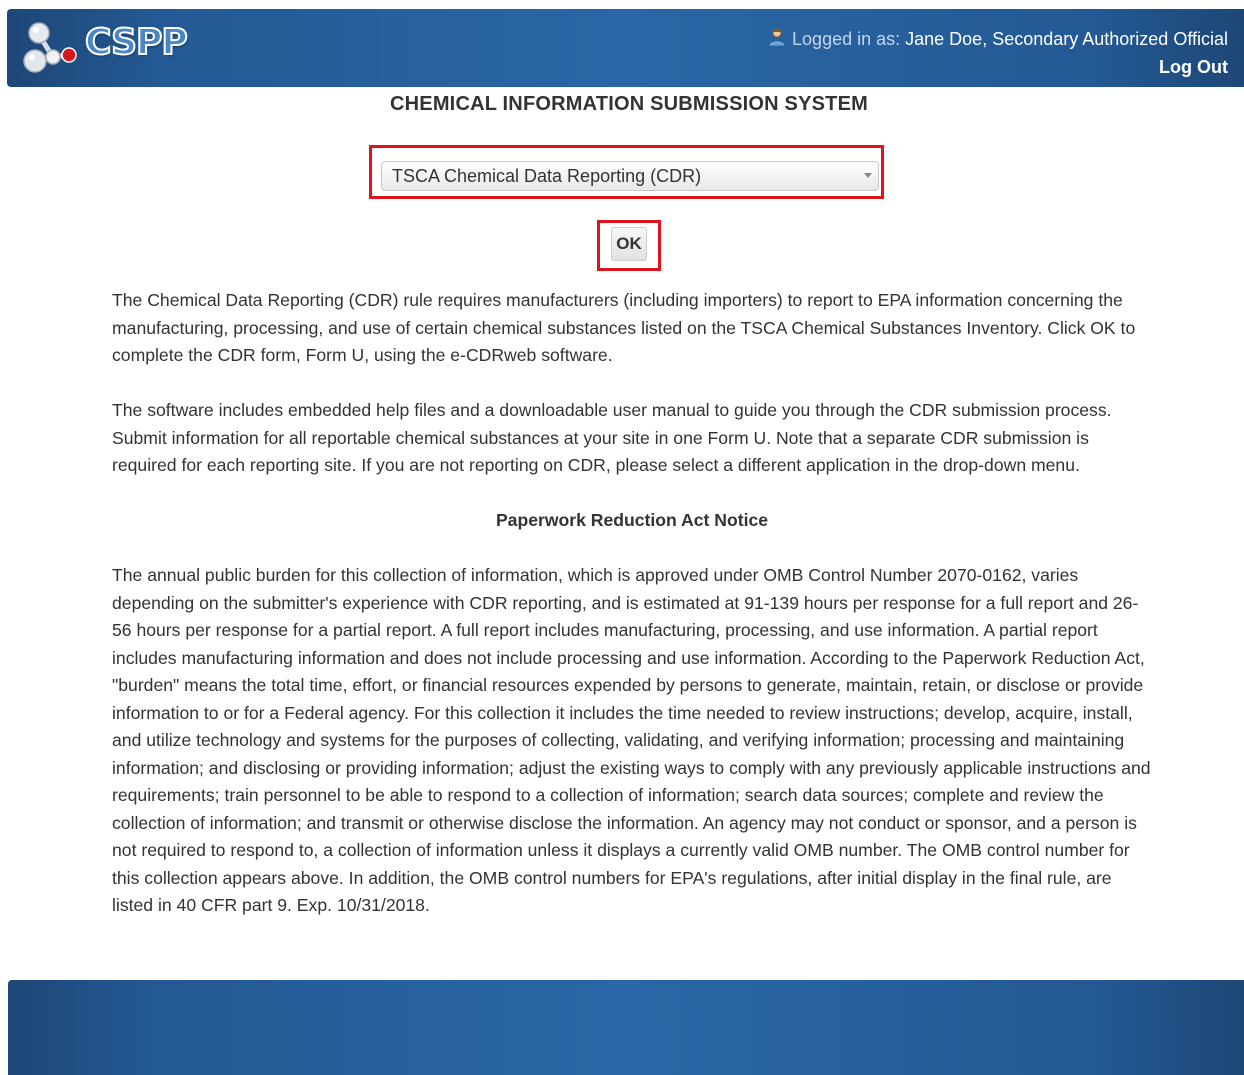 The width and height of the screenshot is (1244, 1075). Describe the element at coordinates (50, 47) in the screenshot. I see `molecule-logo-icon` at that location.